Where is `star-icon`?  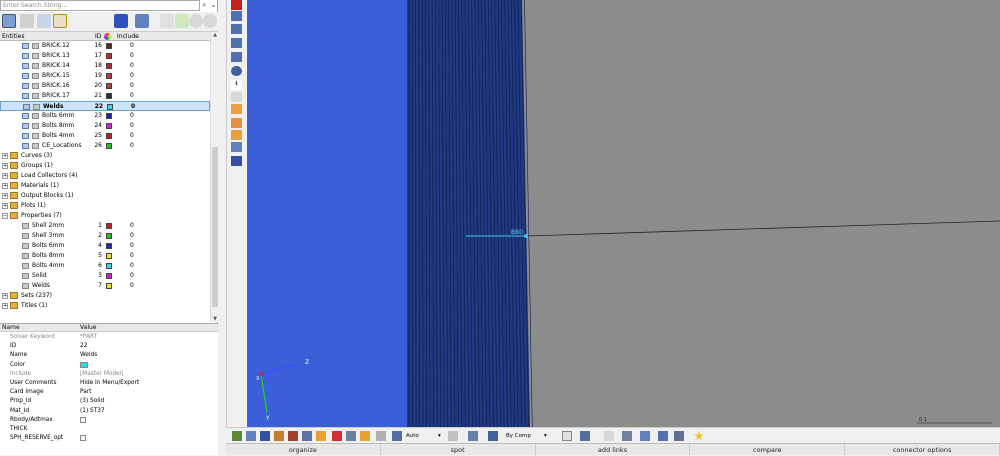
star-icon is located at coordinates (699, 436).